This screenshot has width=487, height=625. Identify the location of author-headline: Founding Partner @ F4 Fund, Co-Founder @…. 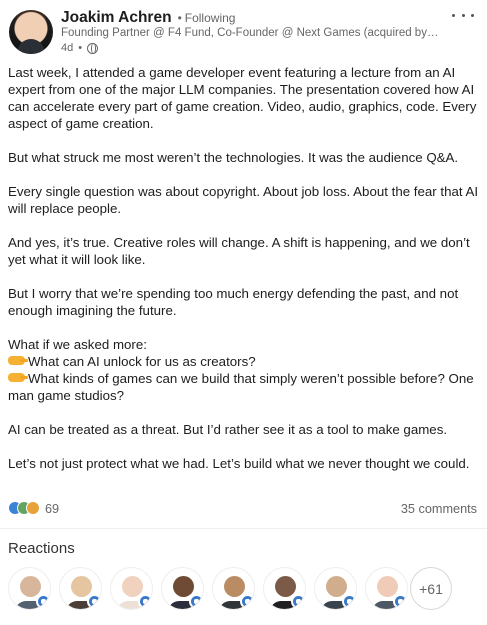
(250, 33).